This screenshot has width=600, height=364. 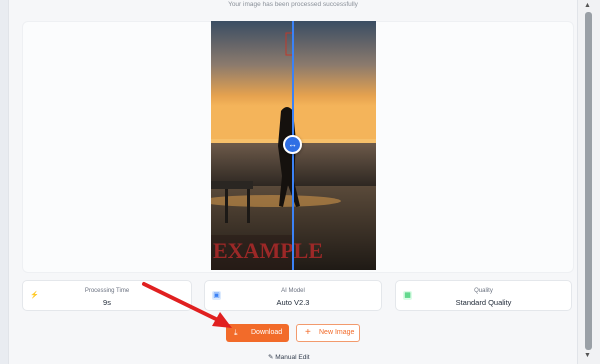 What do you see at coordinates (187, 305) in the screenshot?
I see `annotation-arrow-icon` at bounding box center [187, 305].